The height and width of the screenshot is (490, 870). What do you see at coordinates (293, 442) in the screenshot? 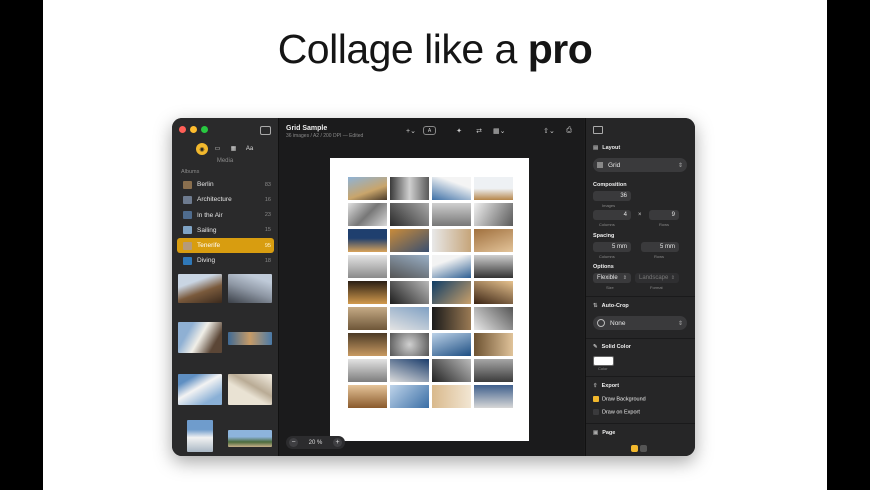
I see `zoom-out-icon: −` at bounding box center [293, 442].